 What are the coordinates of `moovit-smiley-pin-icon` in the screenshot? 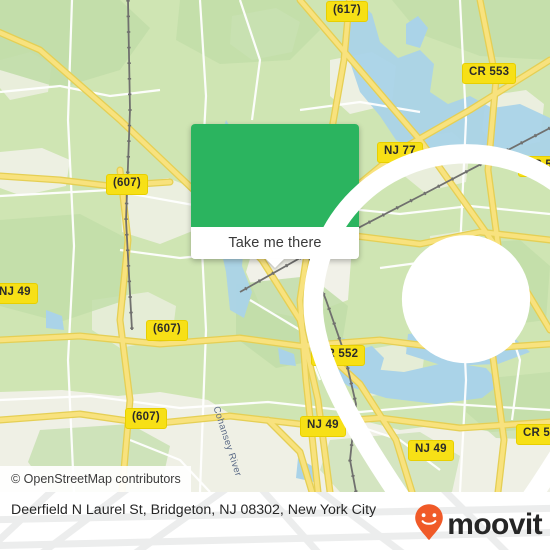 It's located at (429, 524).